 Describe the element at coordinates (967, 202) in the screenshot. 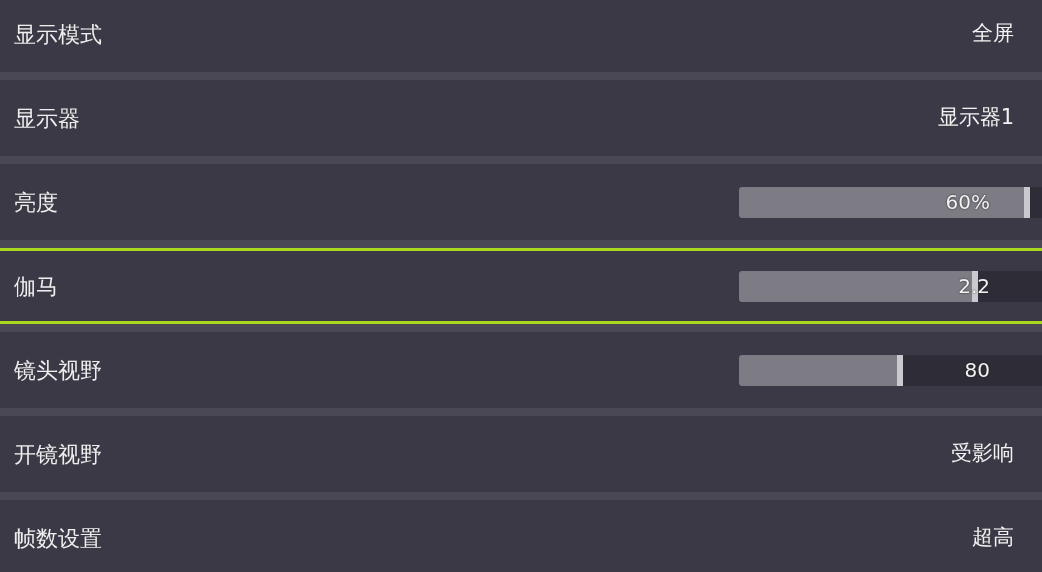

I see `slider-reading: 60%` at that location.